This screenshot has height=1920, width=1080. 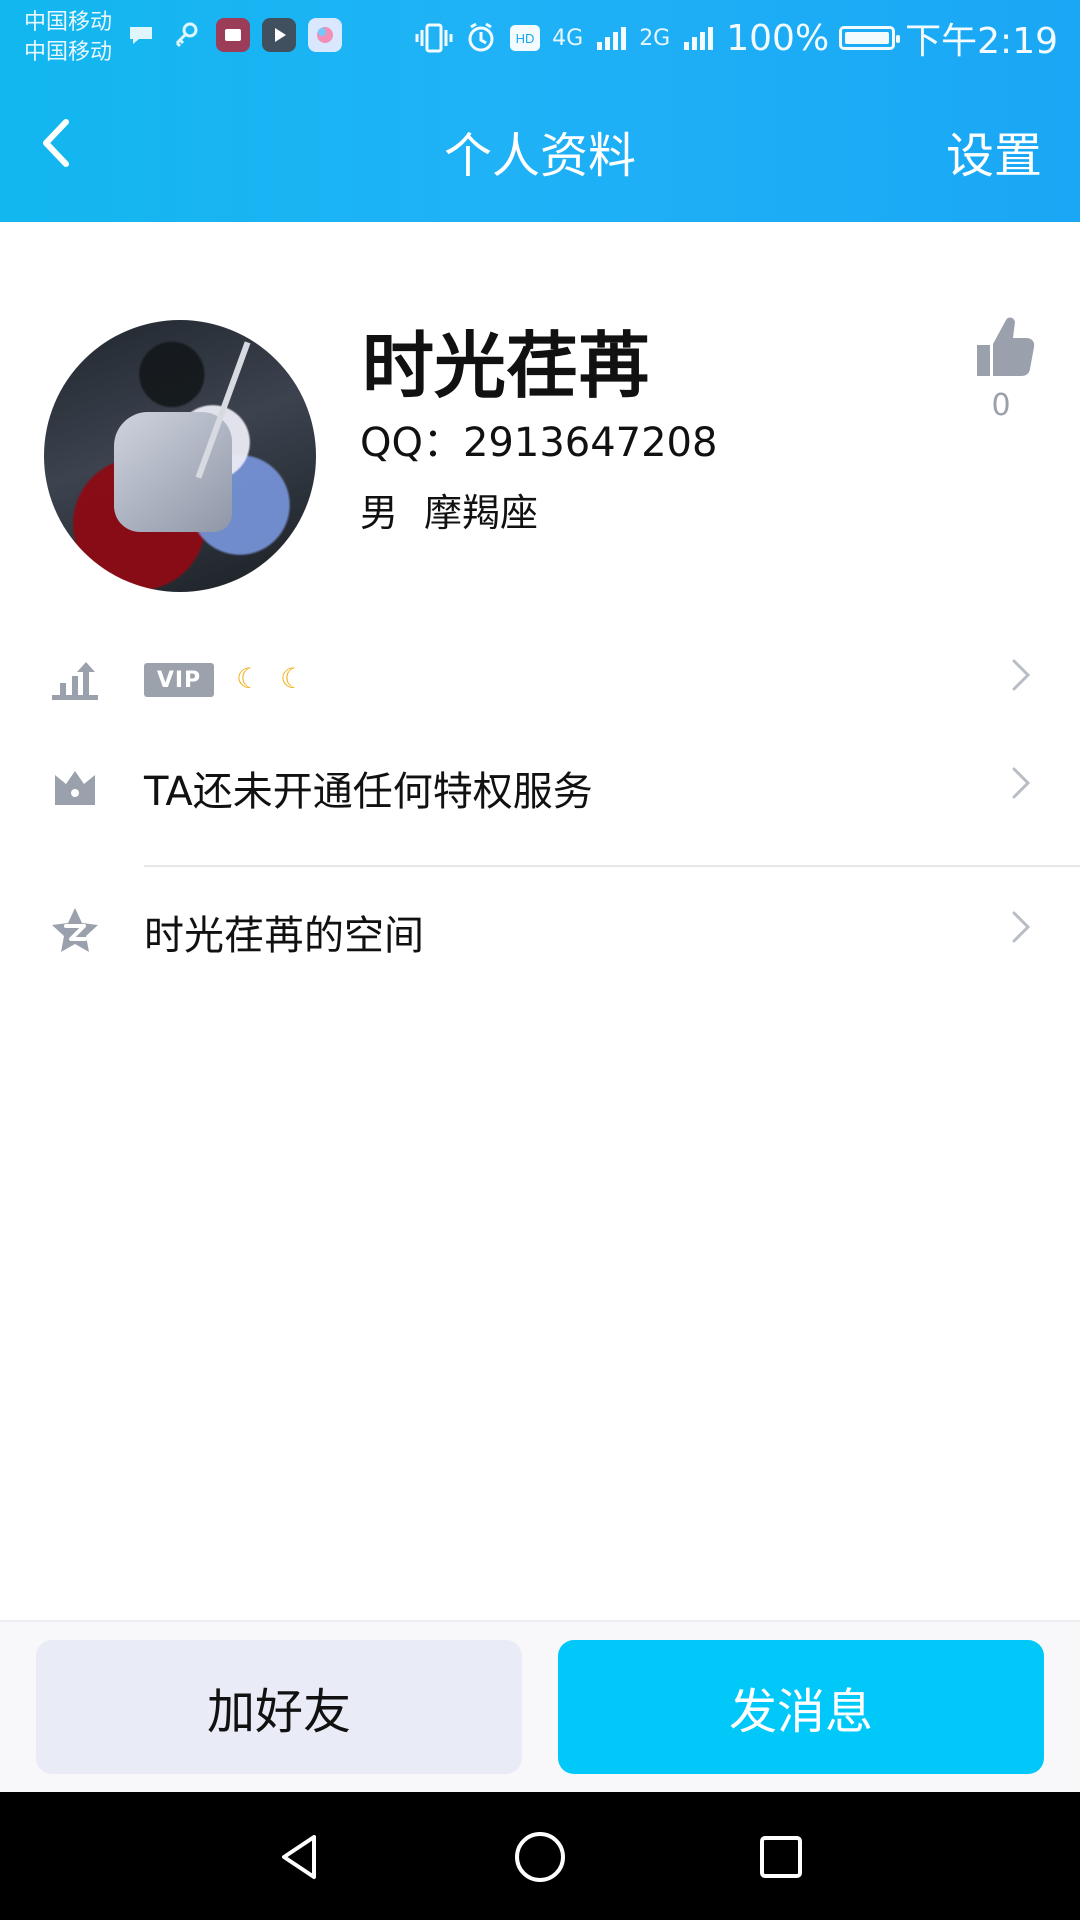 I want to click on status-bar: 中国移动 中国移动 HD 4G 2G 100% 下午2:19, so click(x=540, y=38).